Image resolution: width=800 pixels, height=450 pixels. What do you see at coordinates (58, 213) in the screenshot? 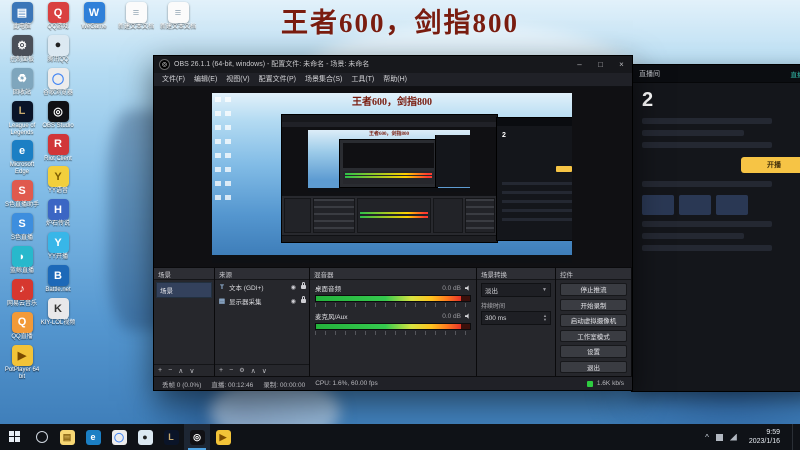
I see `desktop-icon: H 炉石传说` at bounding box center [58, 213].